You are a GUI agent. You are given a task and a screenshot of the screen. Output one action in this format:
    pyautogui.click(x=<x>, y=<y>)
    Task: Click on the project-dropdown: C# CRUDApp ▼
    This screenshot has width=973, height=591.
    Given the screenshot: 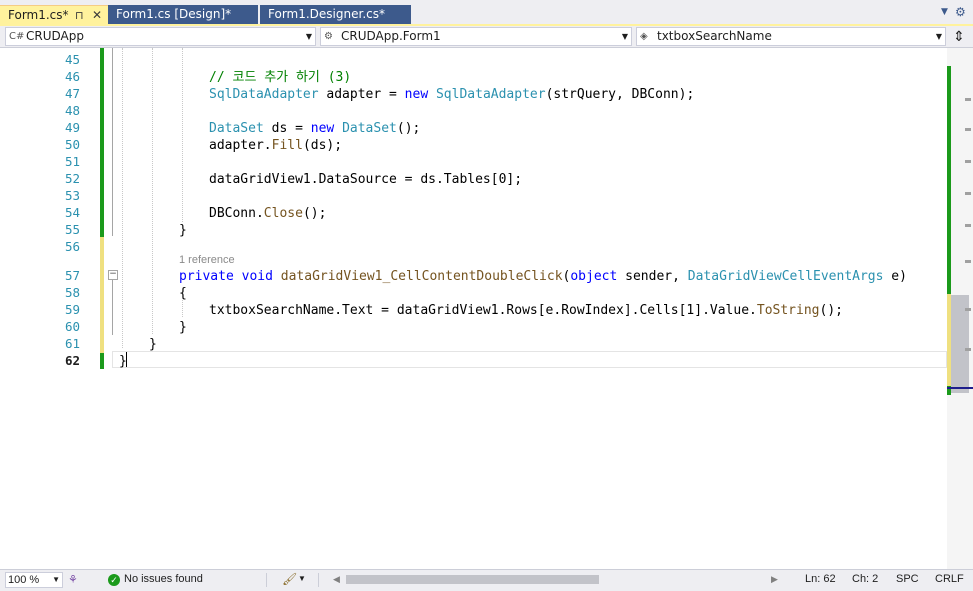 What is the action you would take?
    pyautogui.click(x=160, y=36)
    